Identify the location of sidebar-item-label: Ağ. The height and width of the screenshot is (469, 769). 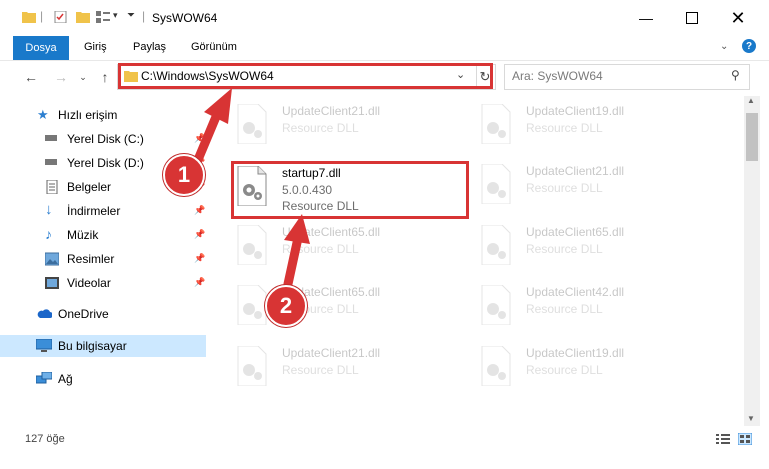
(65, 379).